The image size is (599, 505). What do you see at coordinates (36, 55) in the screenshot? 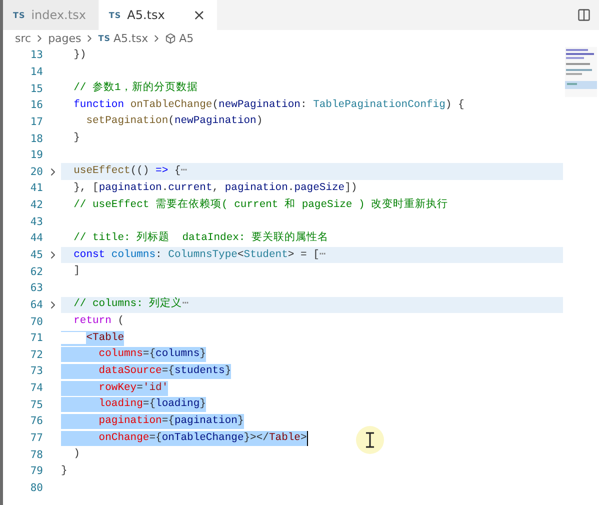
I see `line-number: 13` at bounding box center [36, 55].